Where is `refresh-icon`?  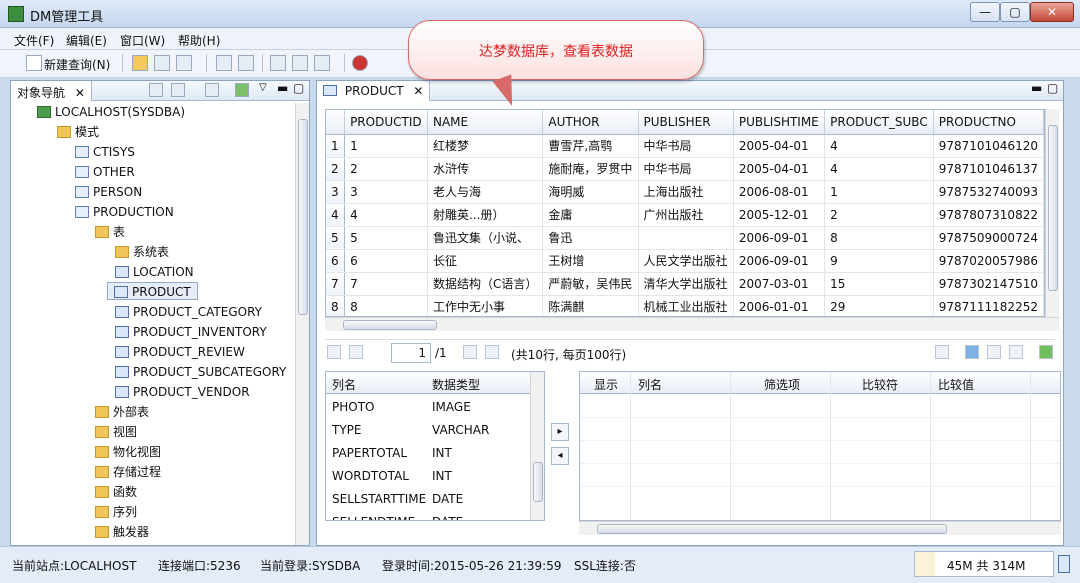 refresh-icon is located at coordinates (212, 90).